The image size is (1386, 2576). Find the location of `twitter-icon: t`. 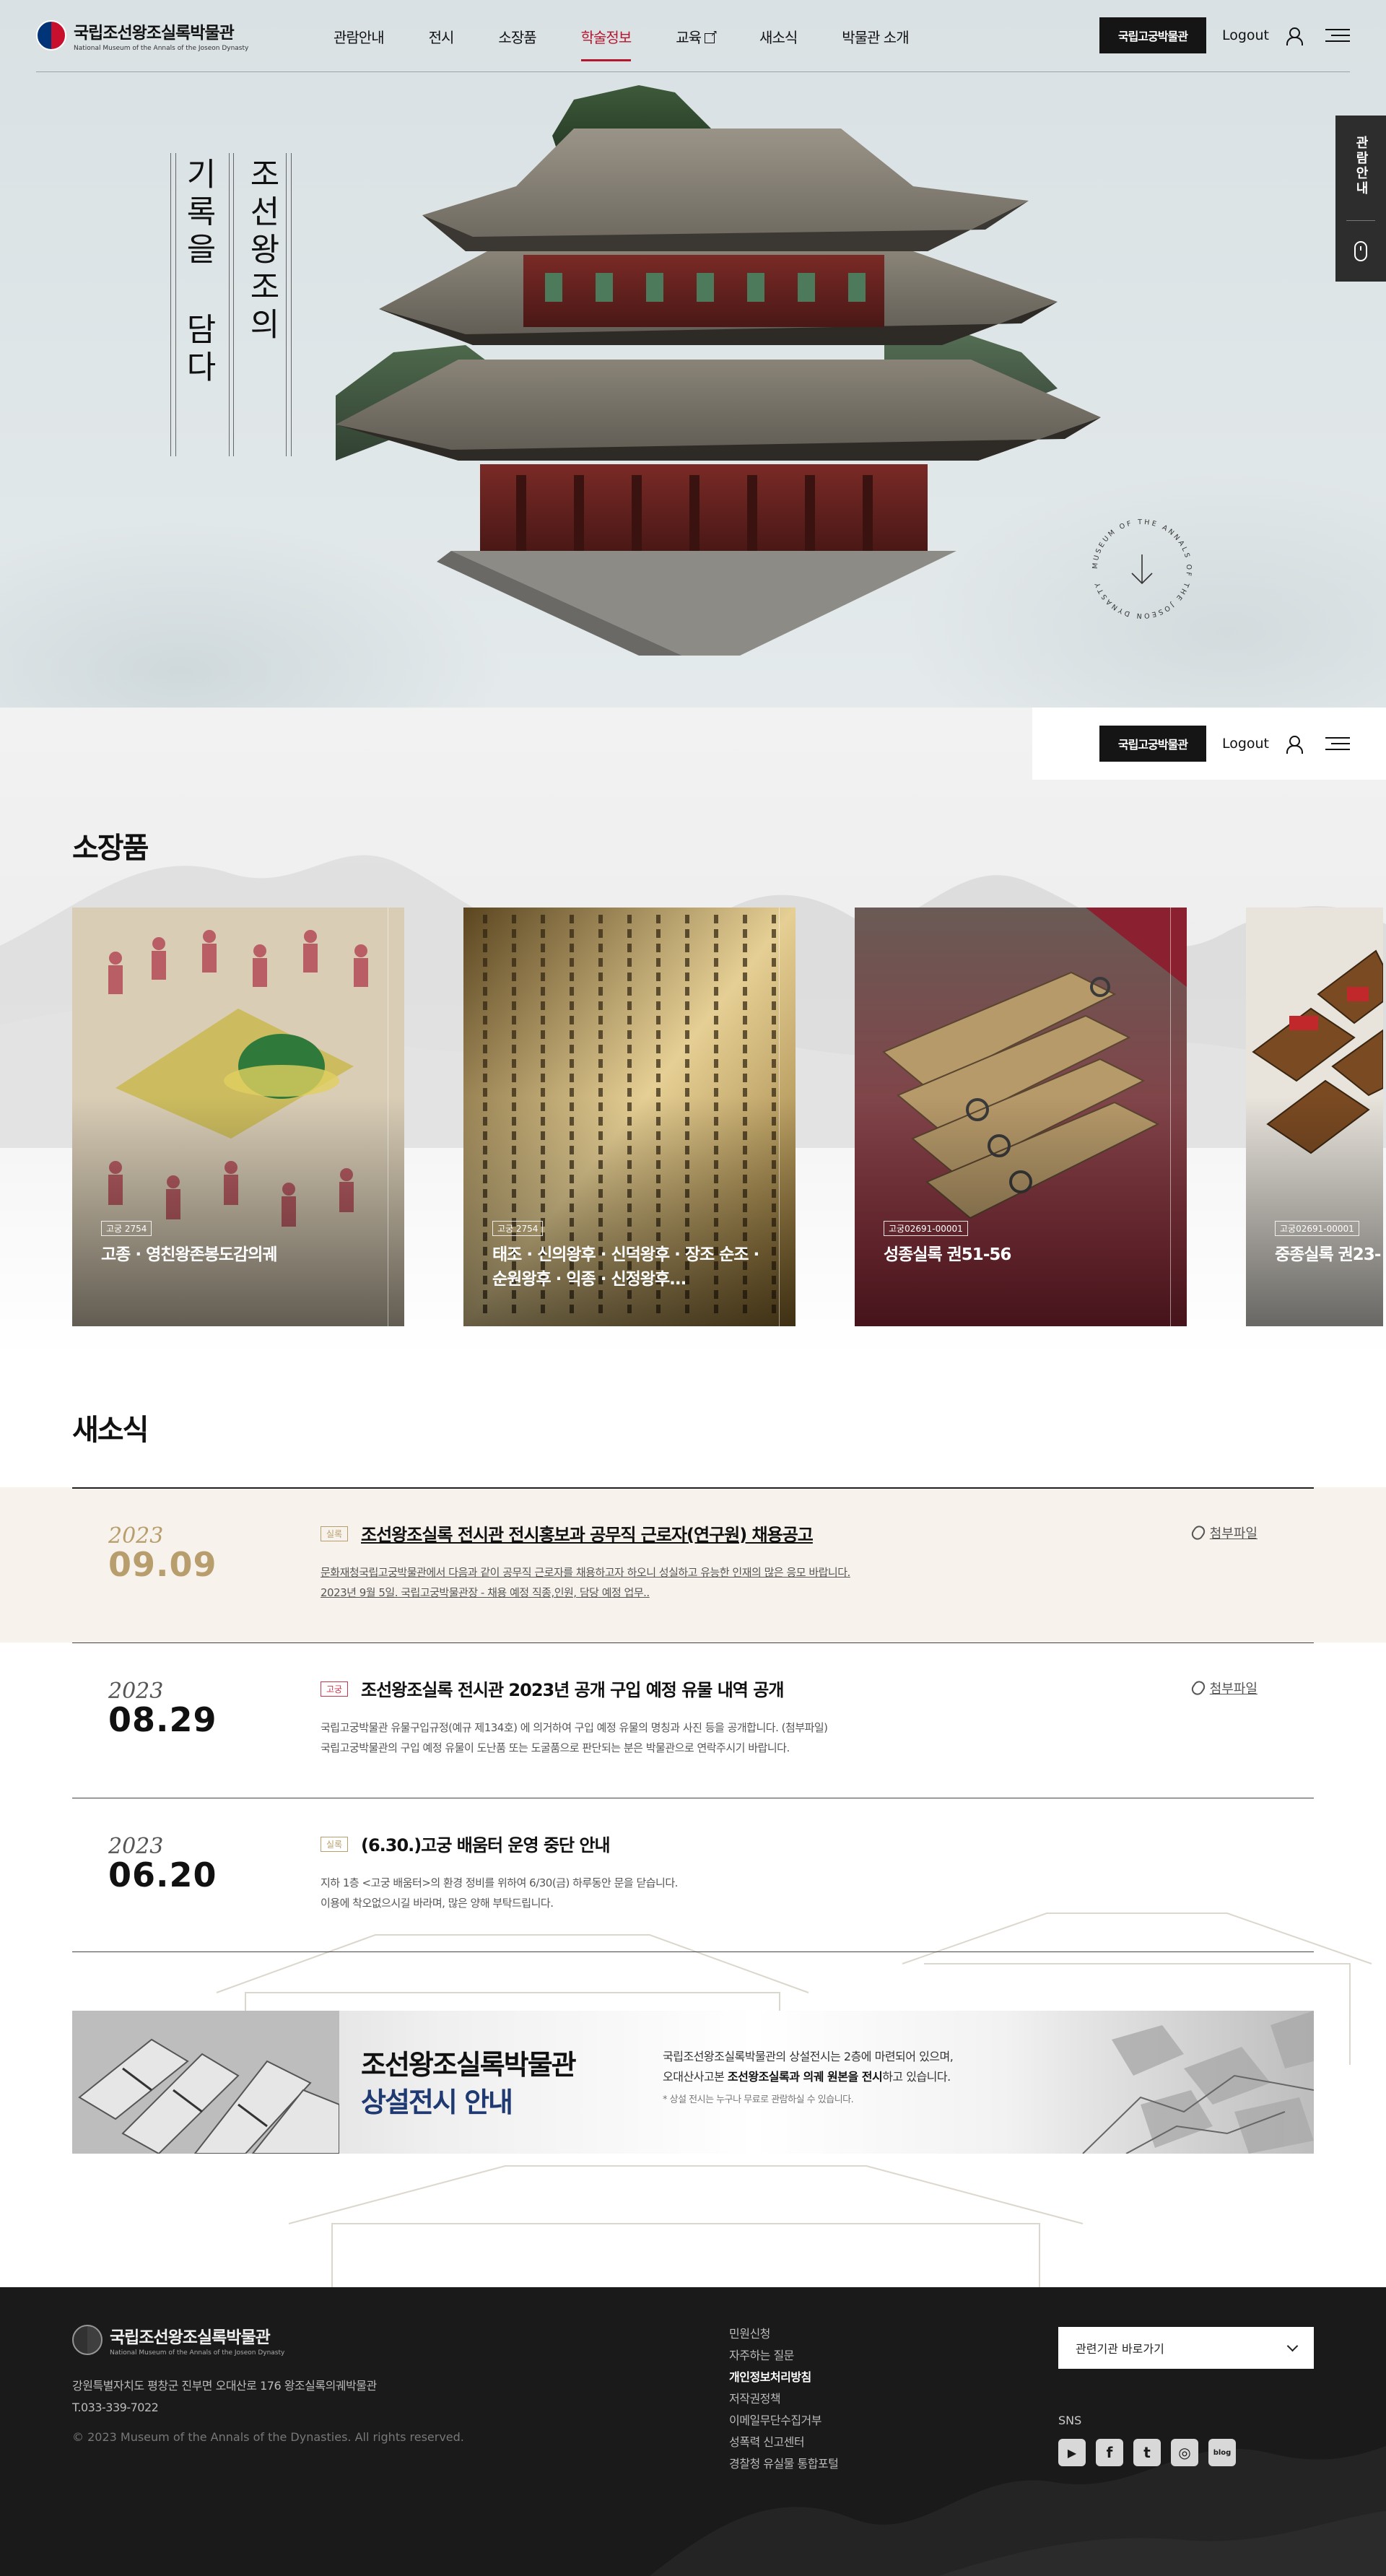

twitter-icon: t is located at coordinates (1147, 2452).